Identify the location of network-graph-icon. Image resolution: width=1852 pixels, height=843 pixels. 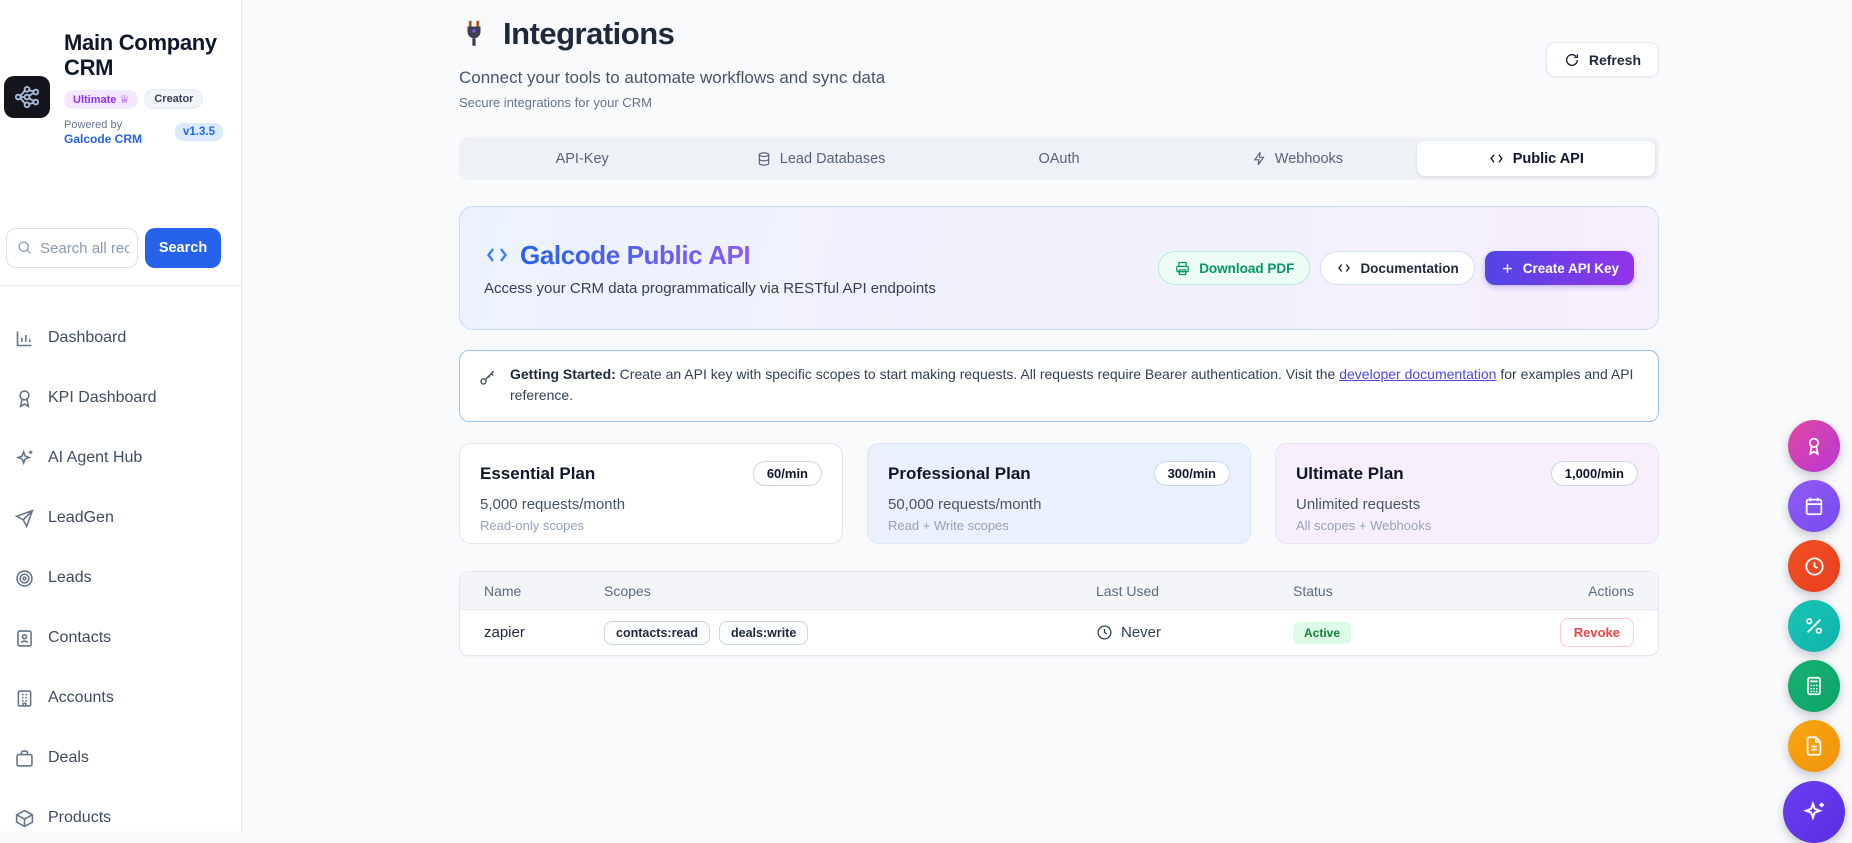
(27, 97).